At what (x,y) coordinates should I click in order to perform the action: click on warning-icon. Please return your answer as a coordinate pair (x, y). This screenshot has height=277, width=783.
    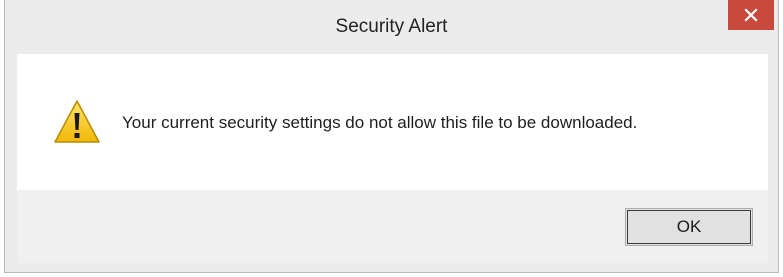
    Looking at the image, I should click on (77, 122).